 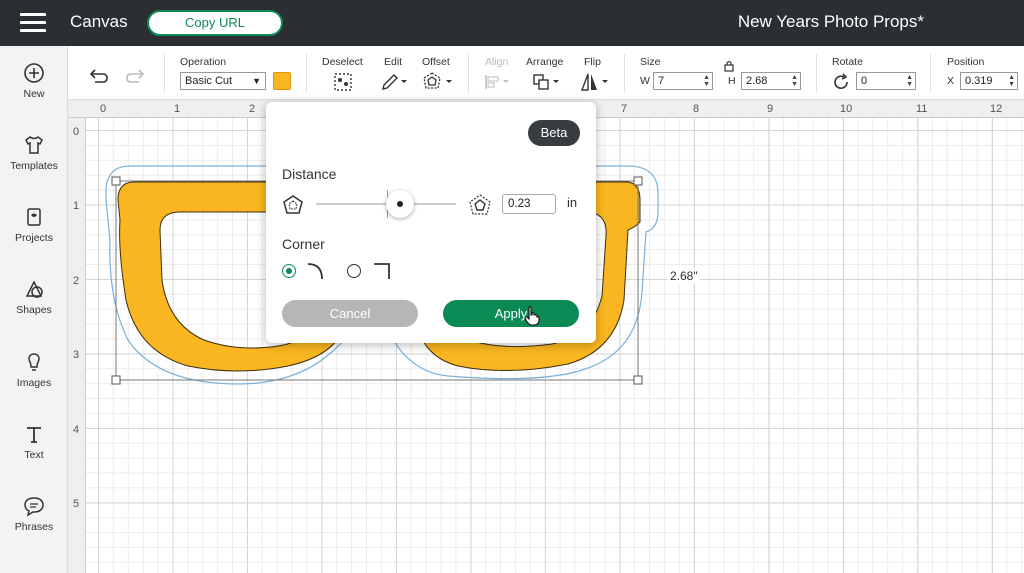 What do you see at coordinates (771, 81) in the screenshot?
I see `height-field: 2.68 ▲ ▼` at bounding box center [771, 81].